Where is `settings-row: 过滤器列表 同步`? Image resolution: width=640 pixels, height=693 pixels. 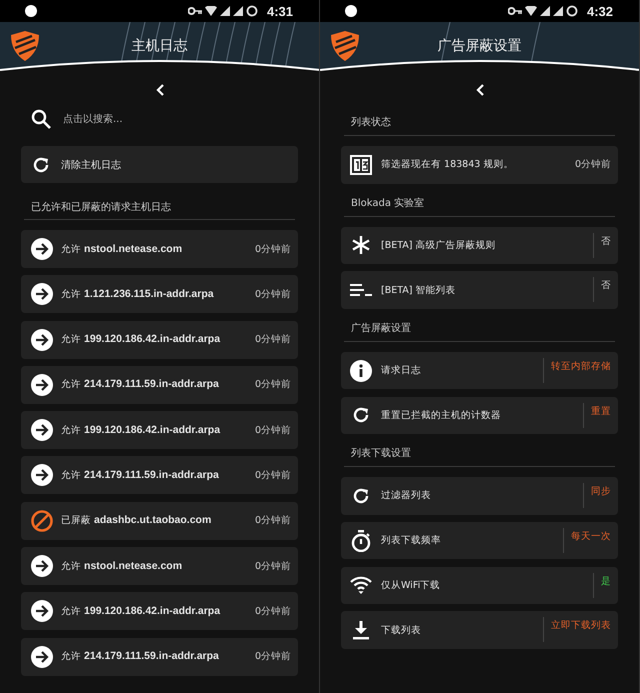 settings-row: 过滤器列表 同步 is located at coordinates (479, 496).